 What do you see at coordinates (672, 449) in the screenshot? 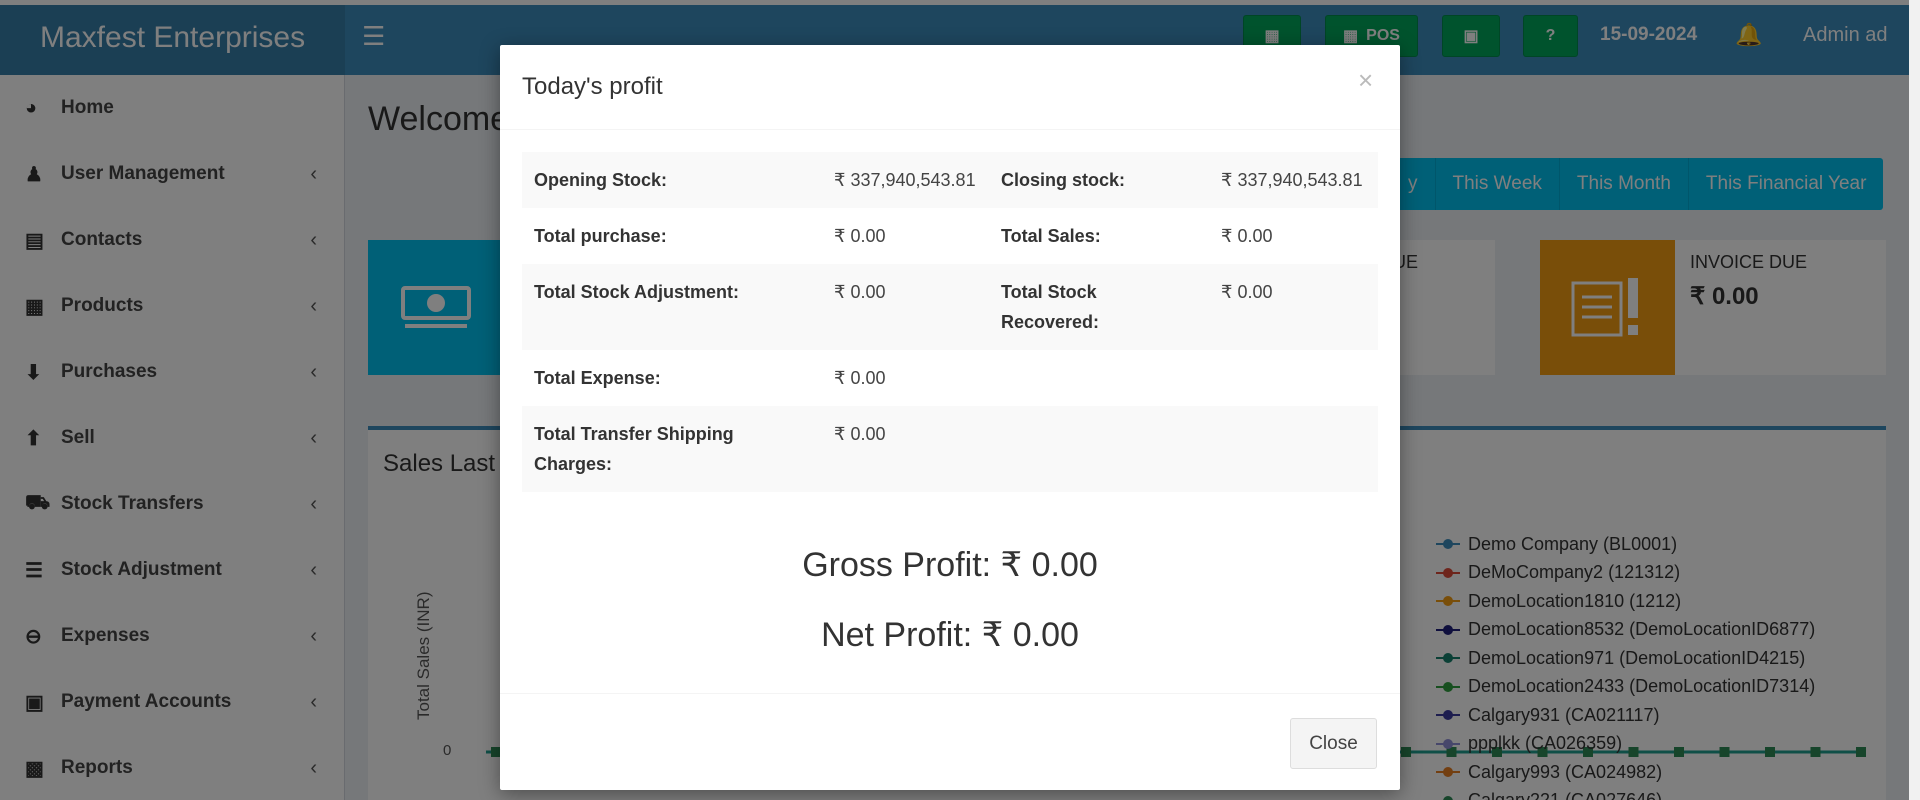
I see `row-label: Total Transfer Shipping Charges:` at bounding box center [672, 449].